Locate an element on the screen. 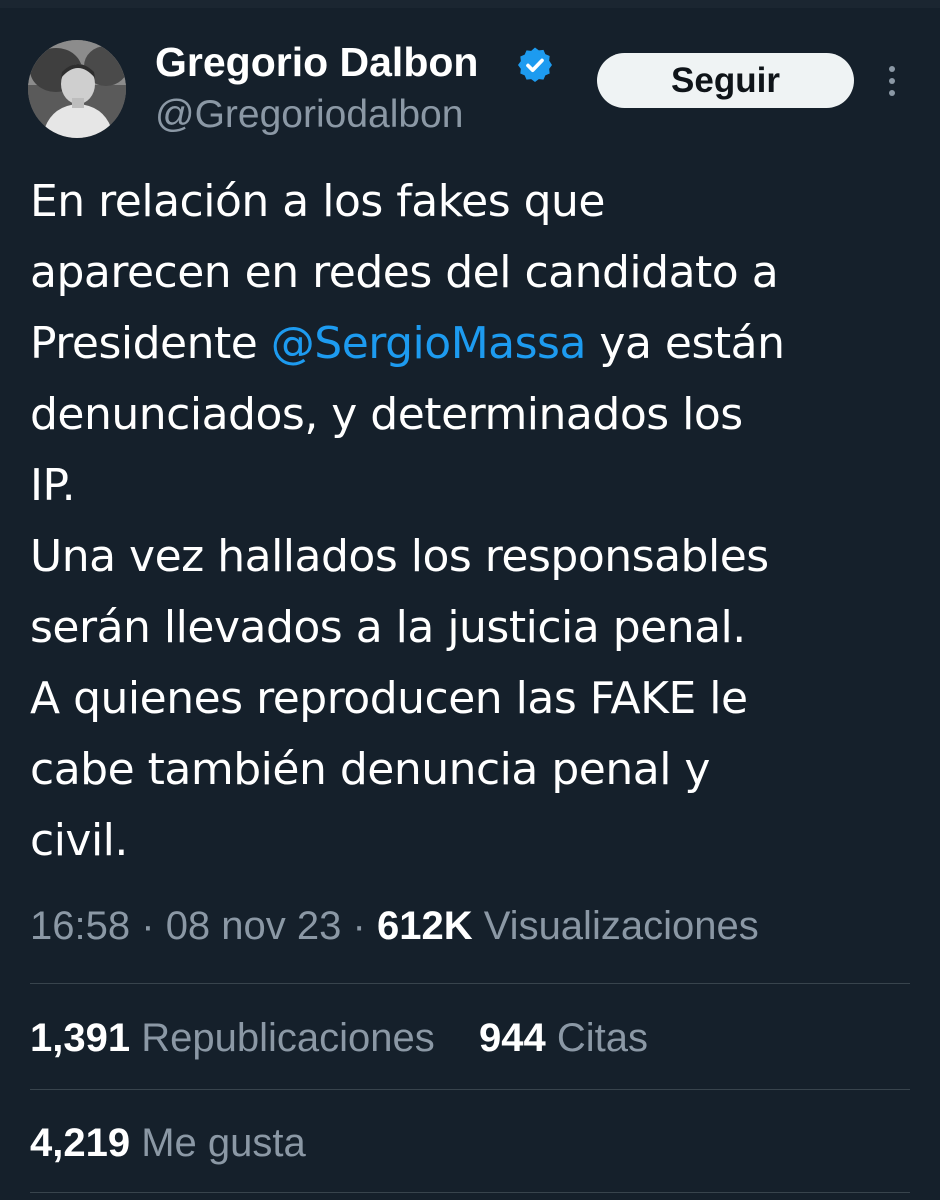  top-edge-bar is located at coordinates (470, 4).